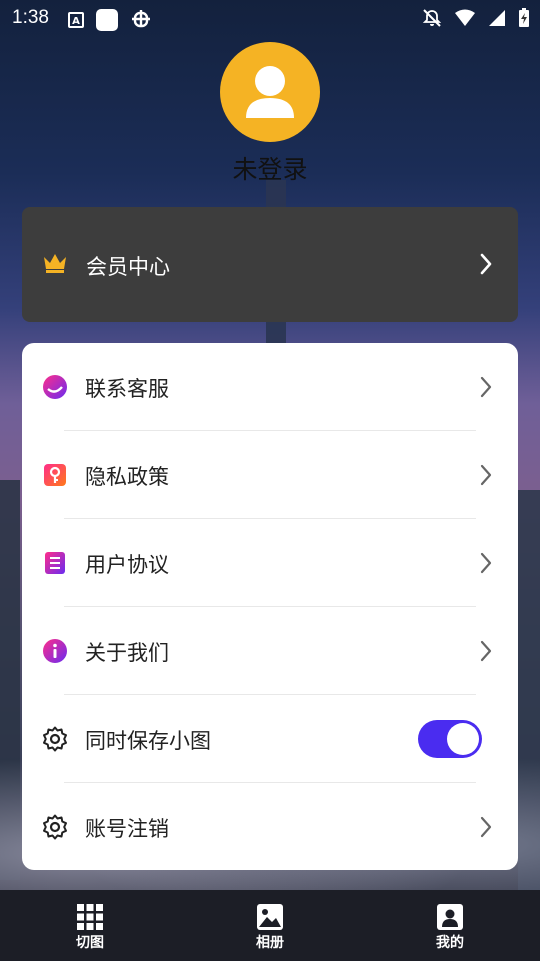  Describe the element at coordinates (463, 739) in the screenshot. I see `toggle-knob` at that location.